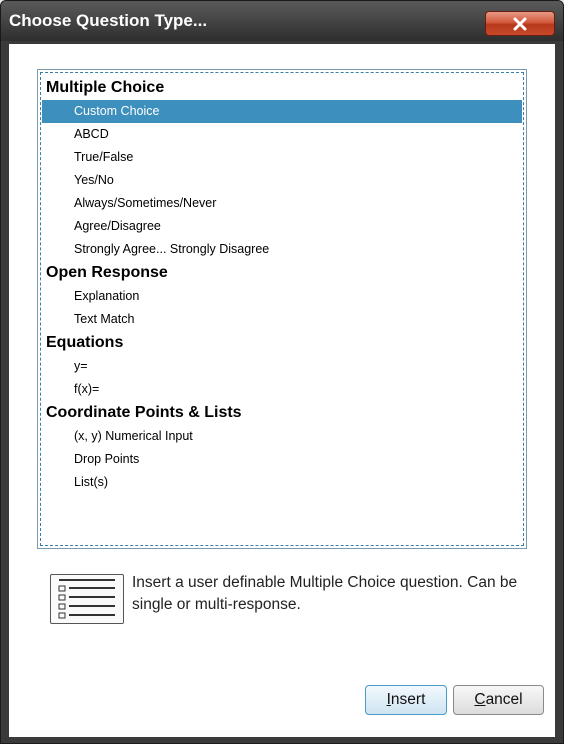 The height and width of the screenshot is (744, 564). Describe the element at coordinates (144, 412) in the screenshot. I see `group-header: Coordinate Points & Lists` at that location.